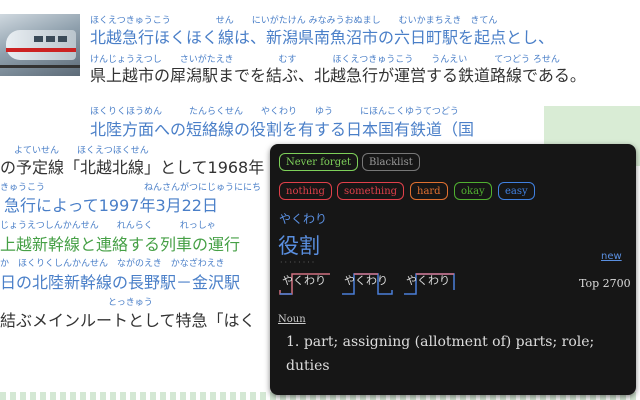 Image resolution: width=640 pixels, height=400 pixels. Describe the element at coordinates (319, 162) in the screenshot. I see `never-forget-button: Never forget` at that location.